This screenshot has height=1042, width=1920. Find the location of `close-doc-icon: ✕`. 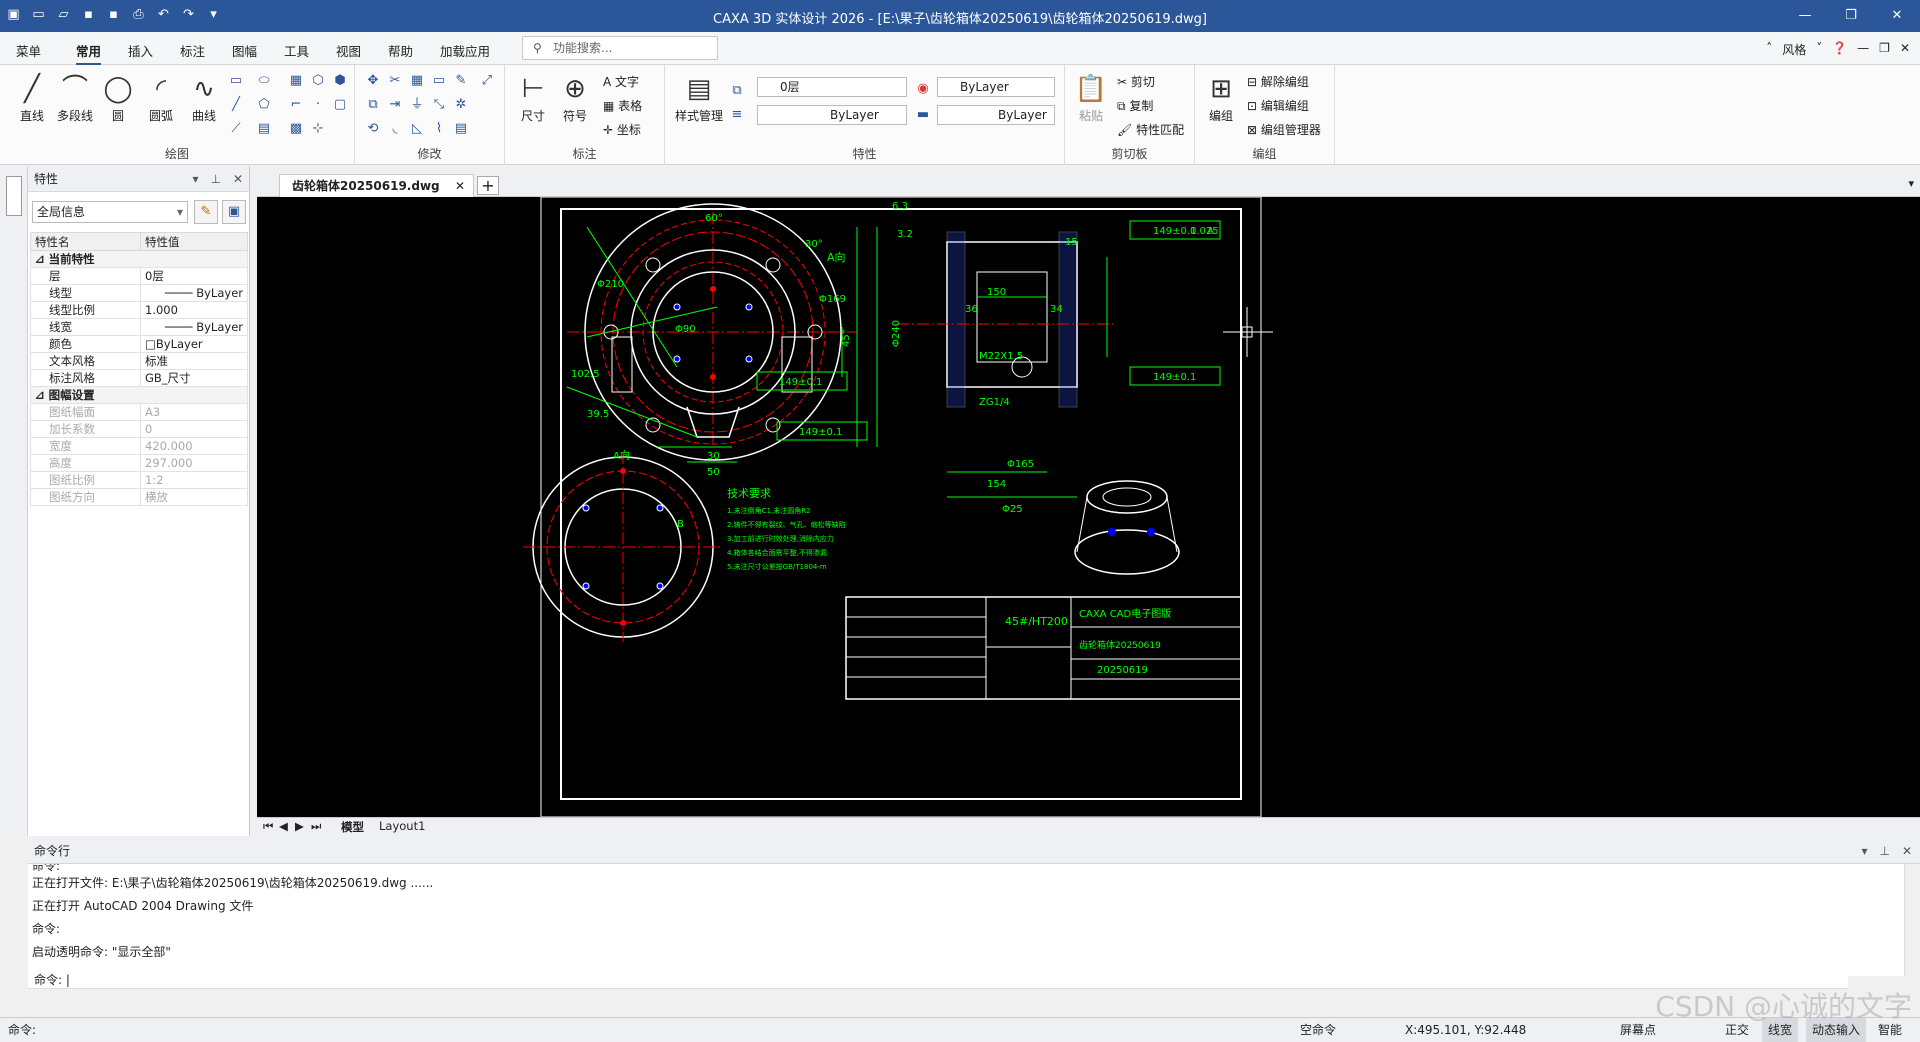

close-doc-icon: ✕ is located at coordinates (1905, 49).